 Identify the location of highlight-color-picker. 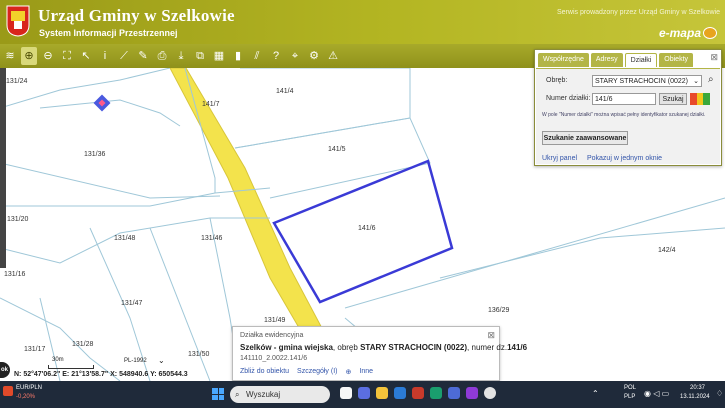
(700, 99).